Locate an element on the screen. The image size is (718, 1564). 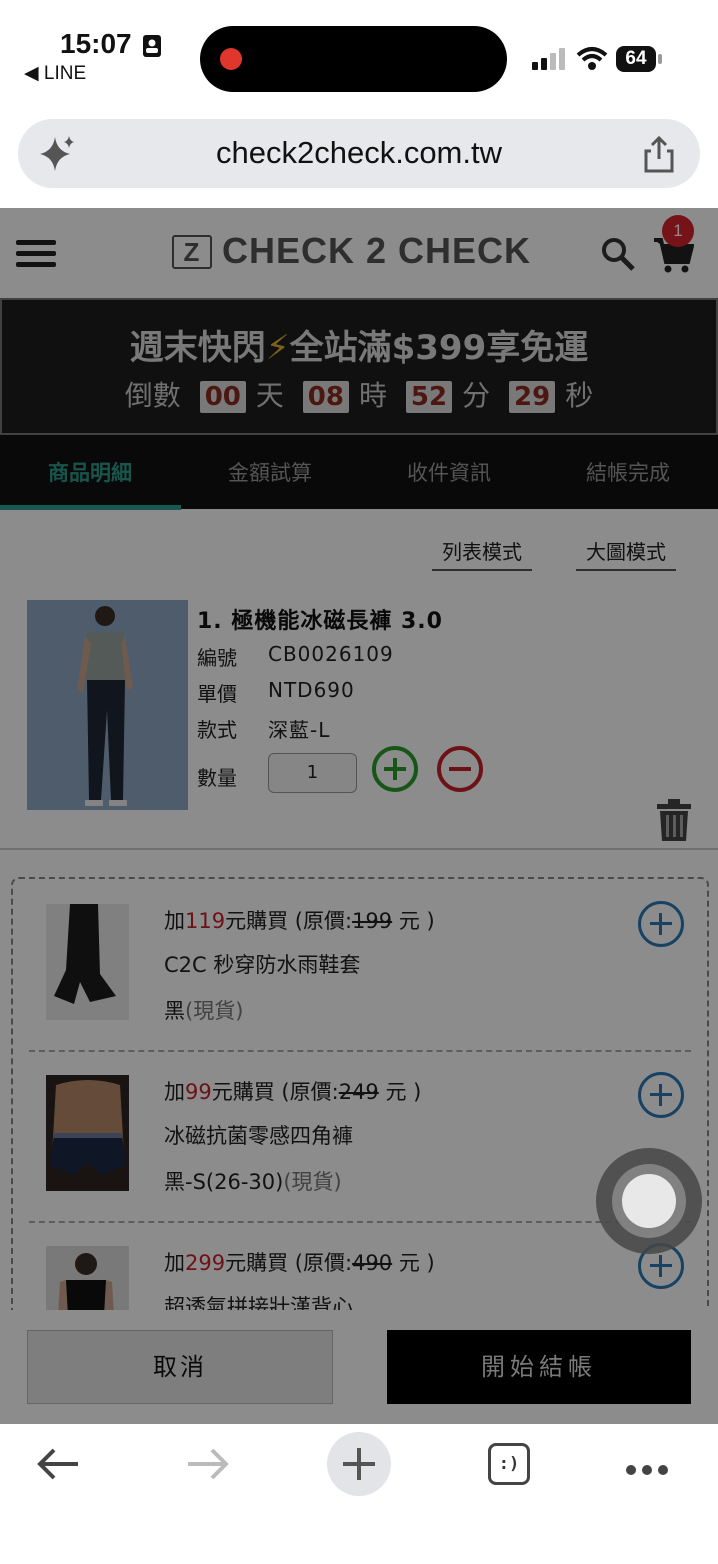
style-label: 款式 is located at coordinates (217, 730).